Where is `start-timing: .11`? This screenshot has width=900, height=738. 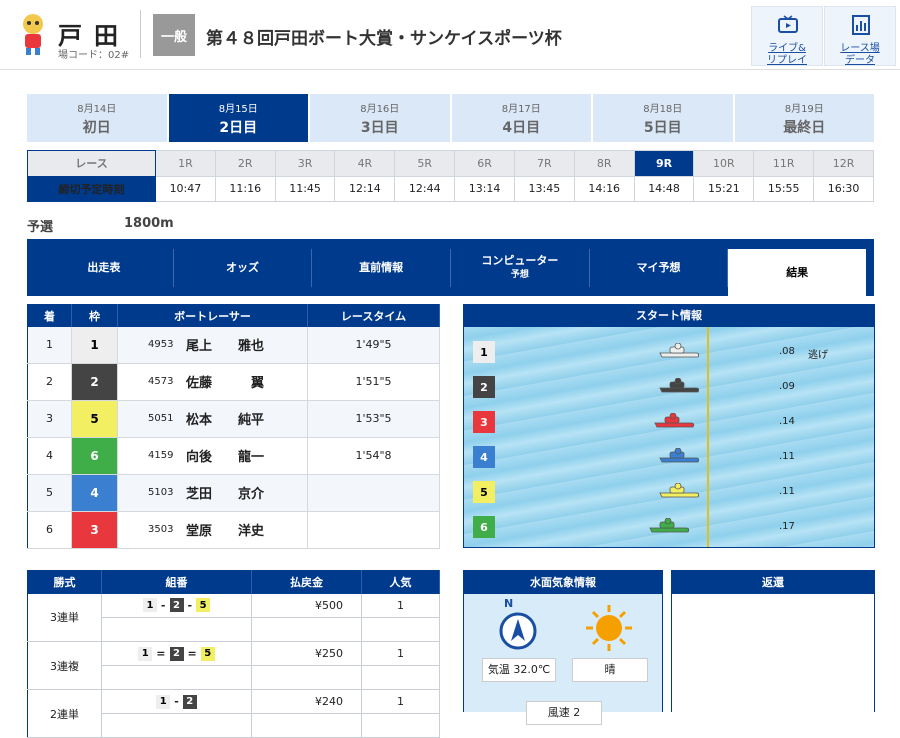 start-timing: .11 is located at coordinates (787, 456).